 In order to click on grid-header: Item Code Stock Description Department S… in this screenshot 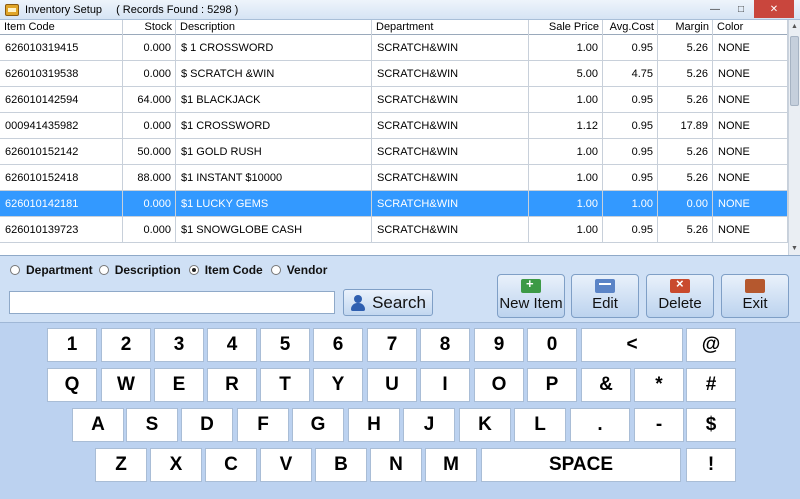, I will do `click(394, 27)`.